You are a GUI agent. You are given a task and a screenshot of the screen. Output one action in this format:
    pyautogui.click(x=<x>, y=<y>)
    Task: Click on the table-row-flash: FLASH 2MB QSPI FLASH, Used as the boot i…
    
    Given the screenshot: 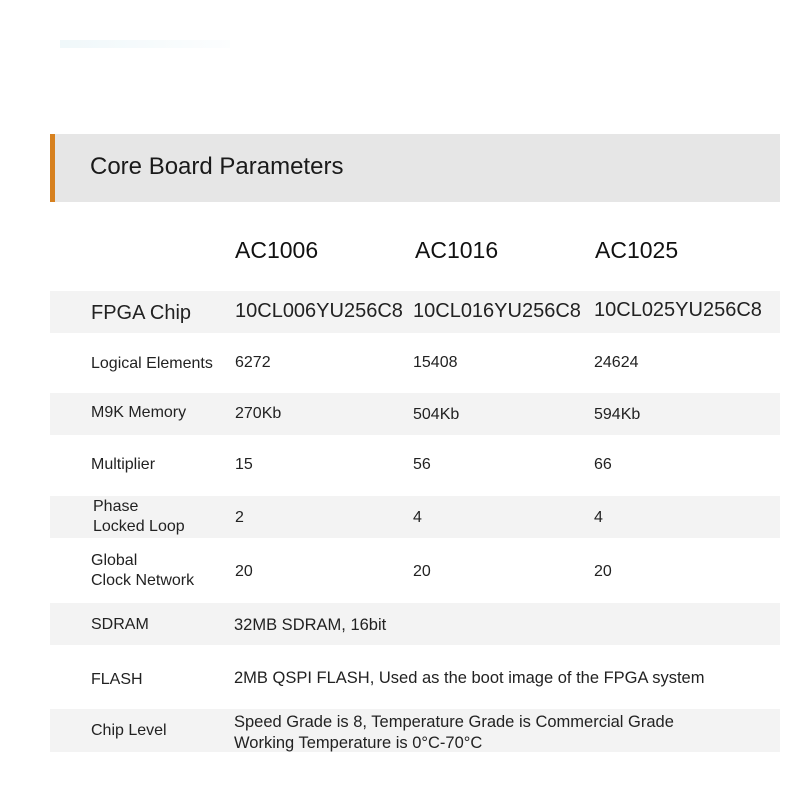 What is the action you would take?
    pyautogui.click(x=415, y=677)
    